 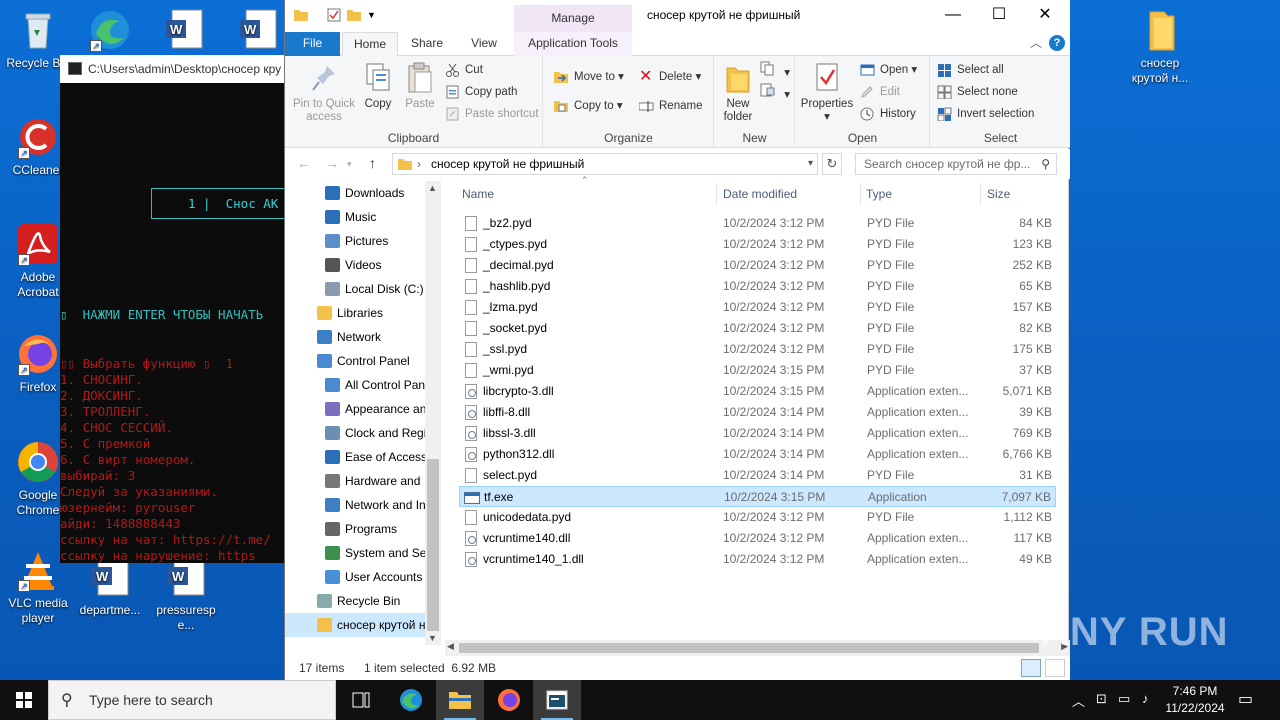 What do you see at coordinates (984, 114) in the screenshot?
I see `invert-selection-button: Invert selection` at bounding box center [984, 114].